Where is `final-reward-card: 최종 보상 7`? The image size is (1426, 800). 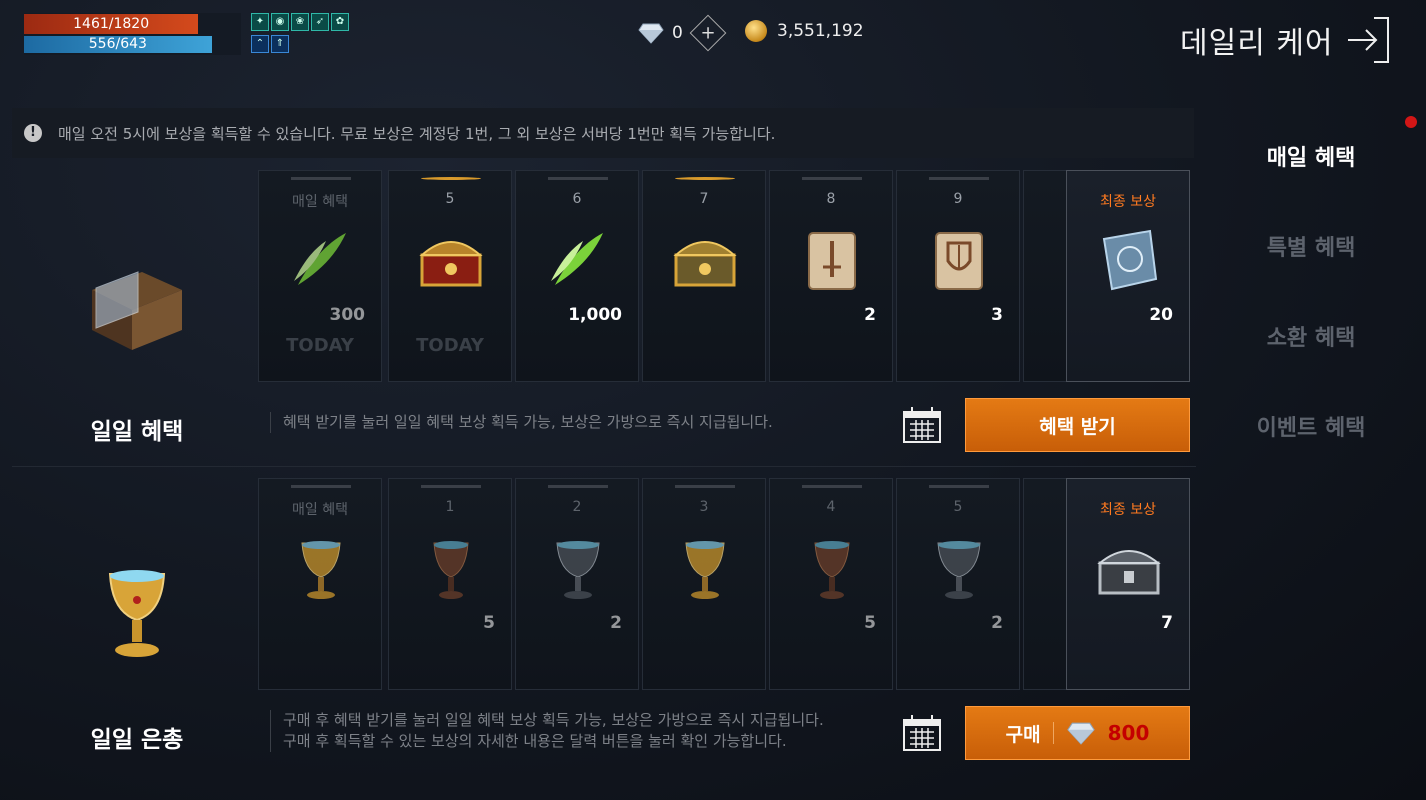
final-reward-card: 최종 보상 7 is located at coordinates (1128, 584).